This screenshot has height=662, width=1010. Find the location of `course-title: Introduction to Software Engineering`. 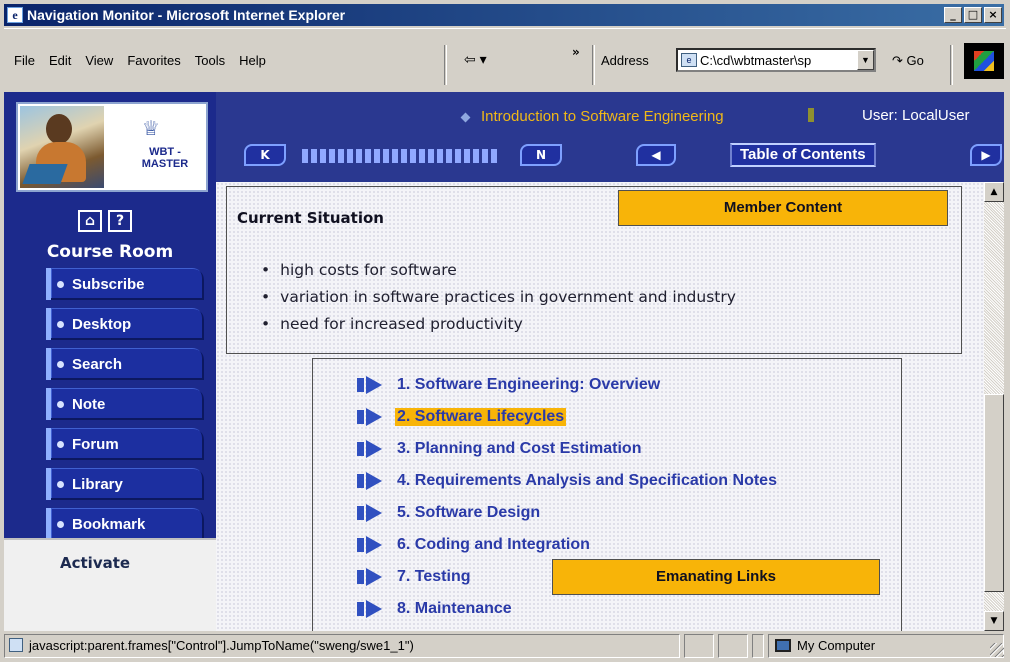

course-title: Introduction to Software Engineering is located at coordinates (592, 116).